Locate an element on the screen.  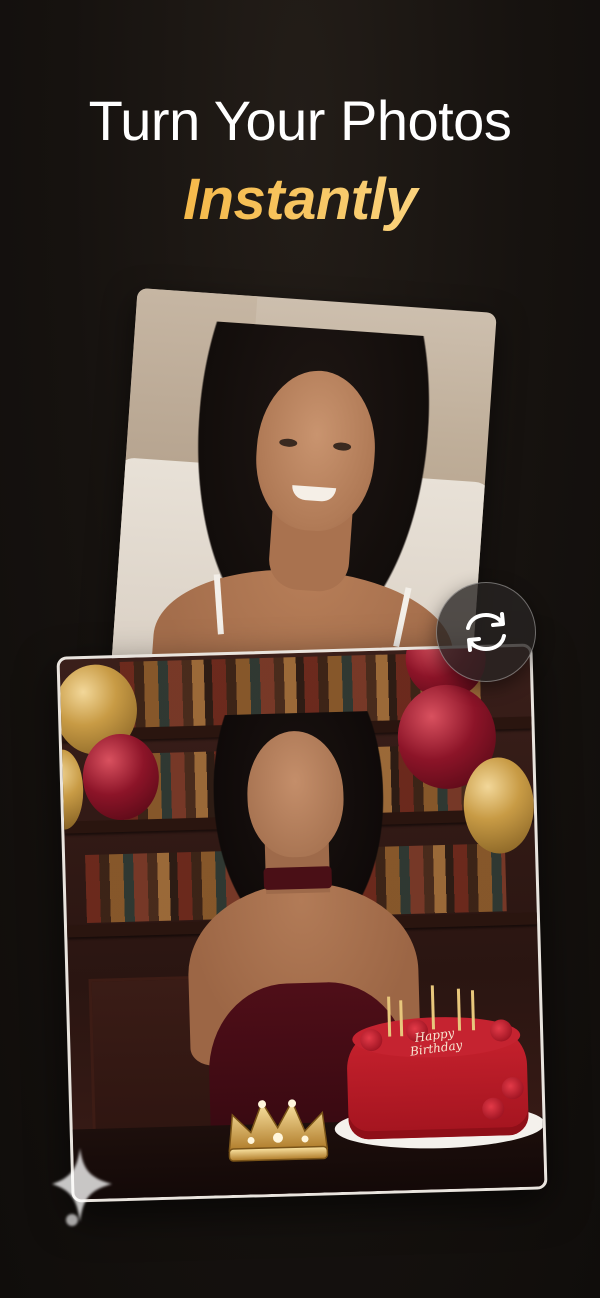
velvet-choker is located at coordinates (298, 878).